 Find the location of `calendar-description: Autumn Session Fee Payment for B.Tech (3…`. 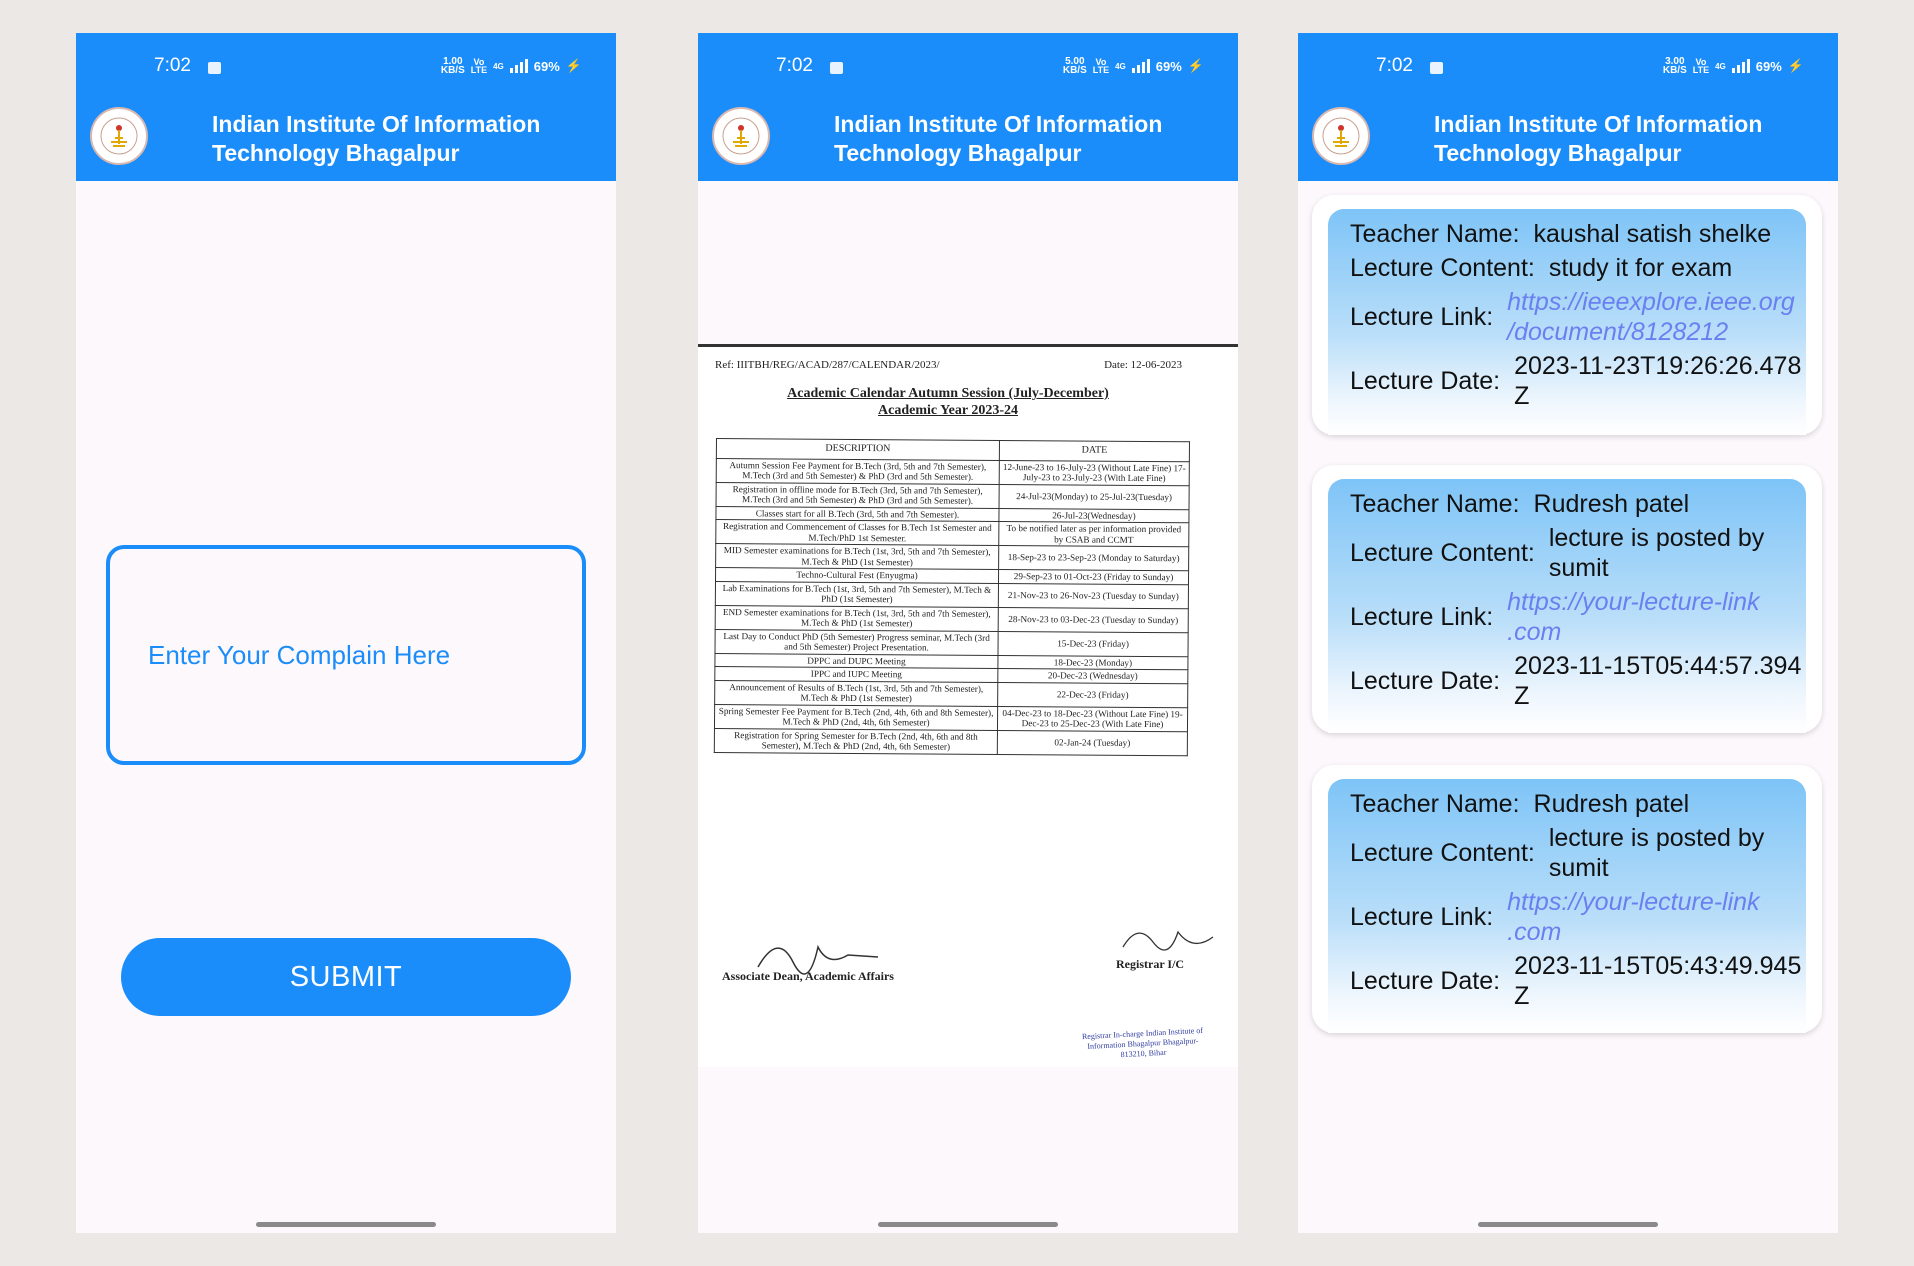

calendar-description: Autumn Session Fee Payment for B.Tech (3… is located at coordinates (858, 471).